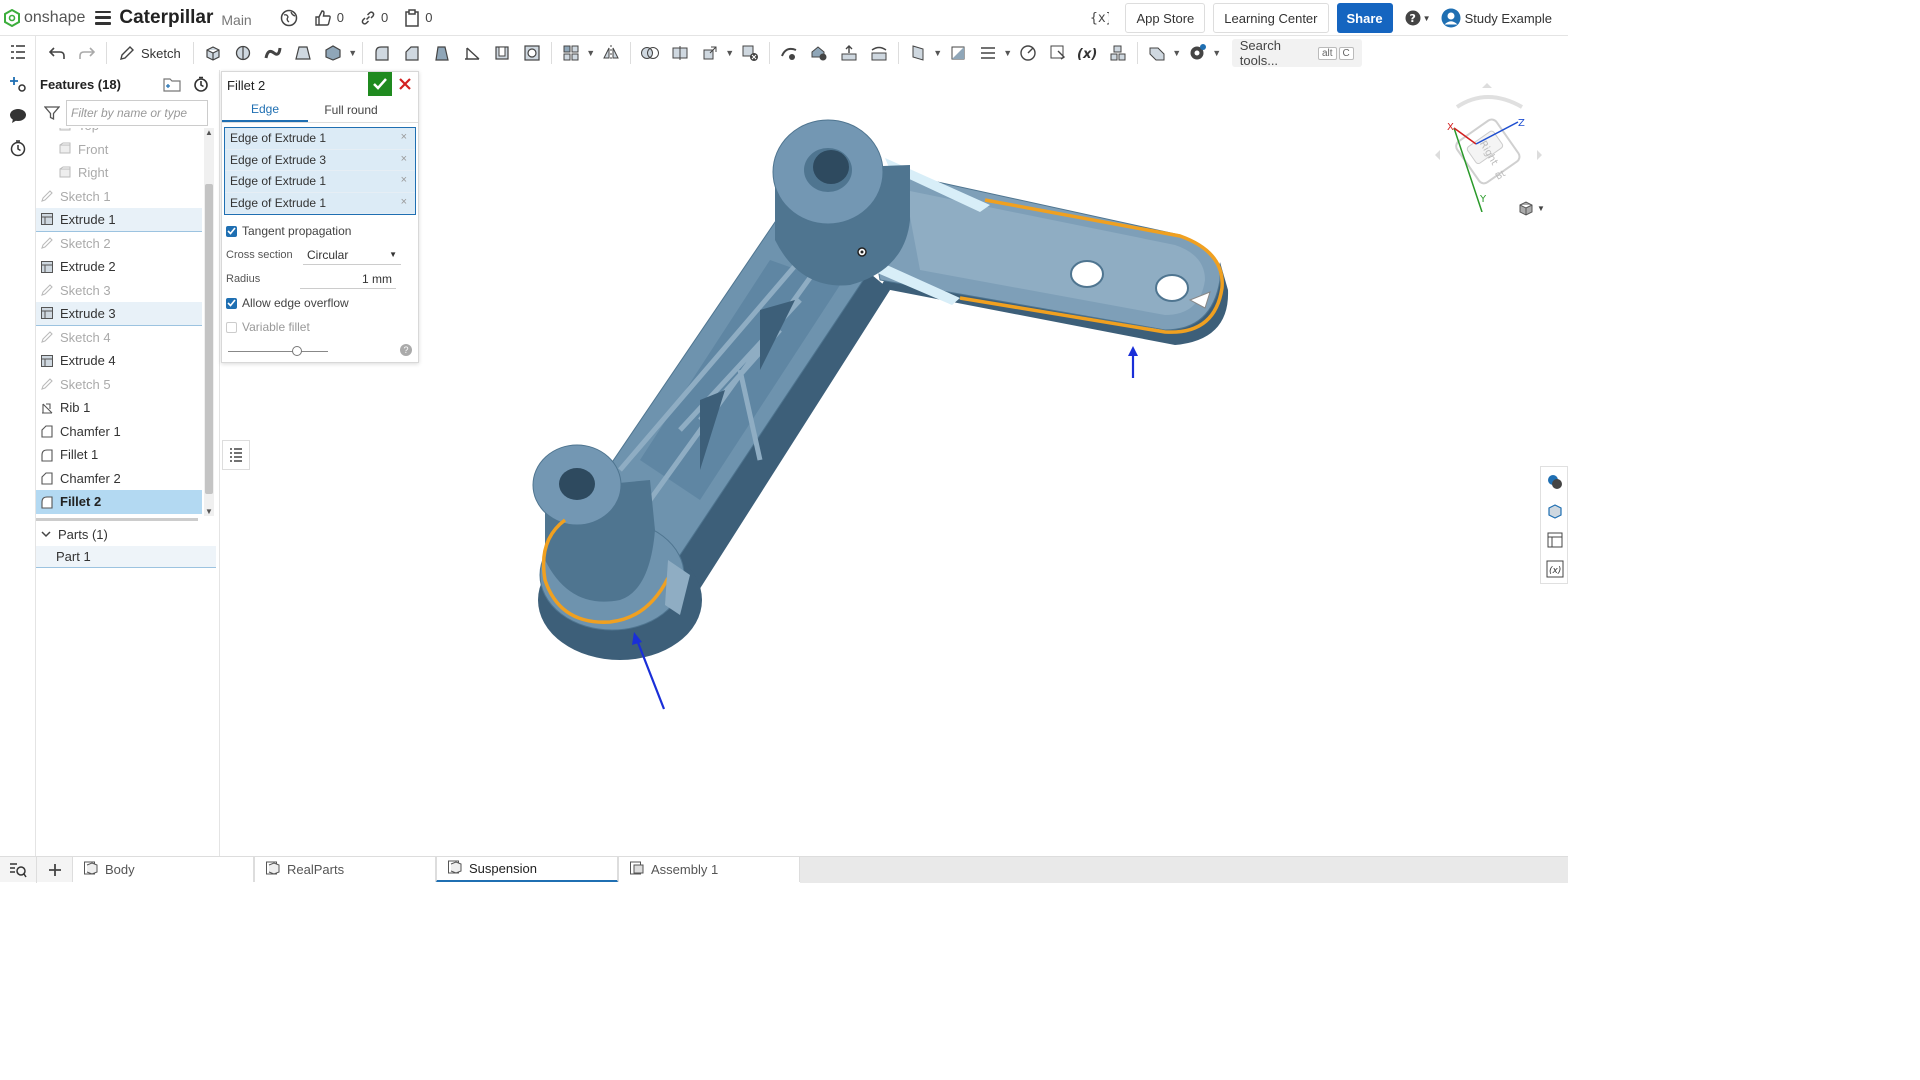 The image size is (1920, 1080). What do you see at coordinates (988, 53) in the screenshot?
I see `curves-icon` at bounding box center [988, 53].